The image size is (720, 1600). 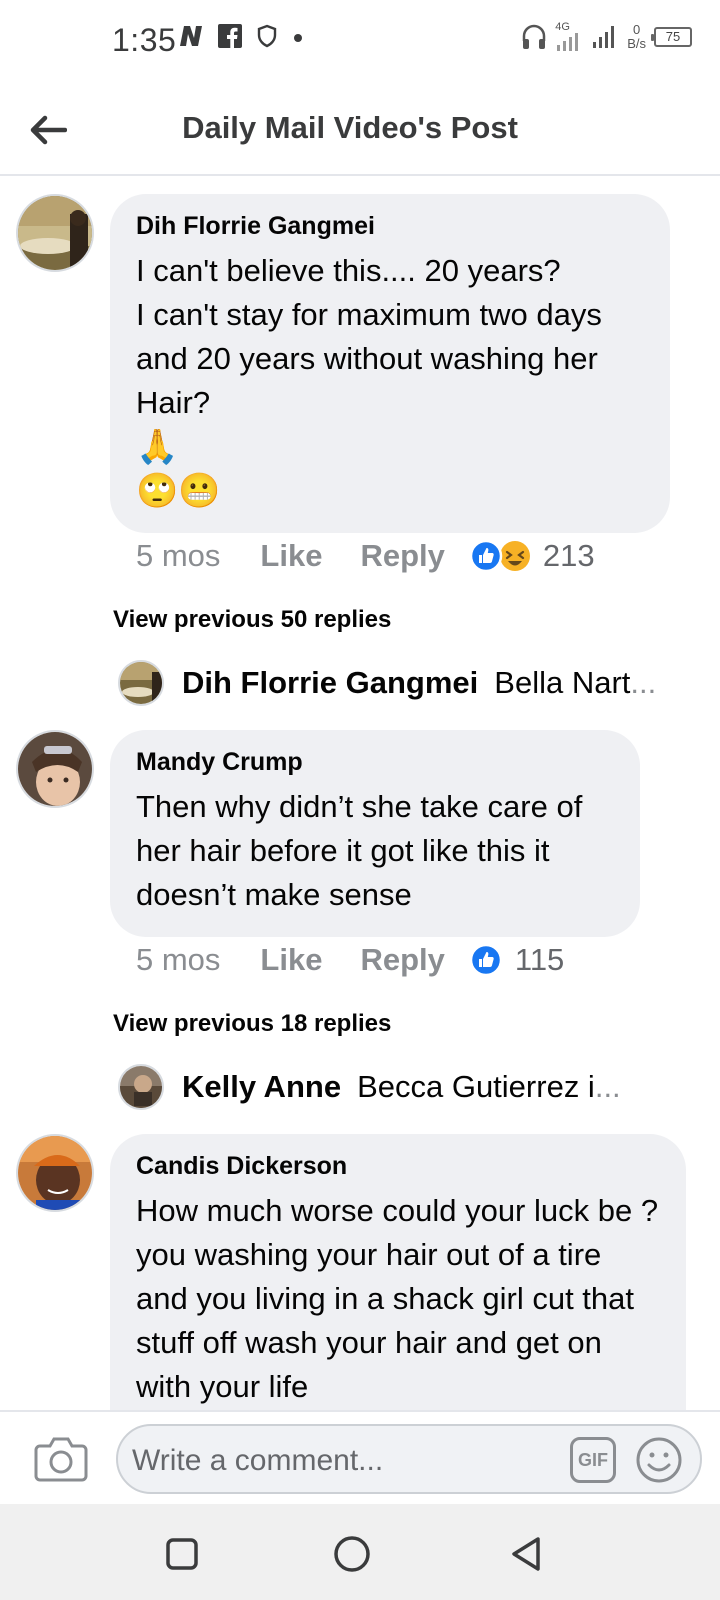 I want to click on recents-button, so click(x=182, y=1554).